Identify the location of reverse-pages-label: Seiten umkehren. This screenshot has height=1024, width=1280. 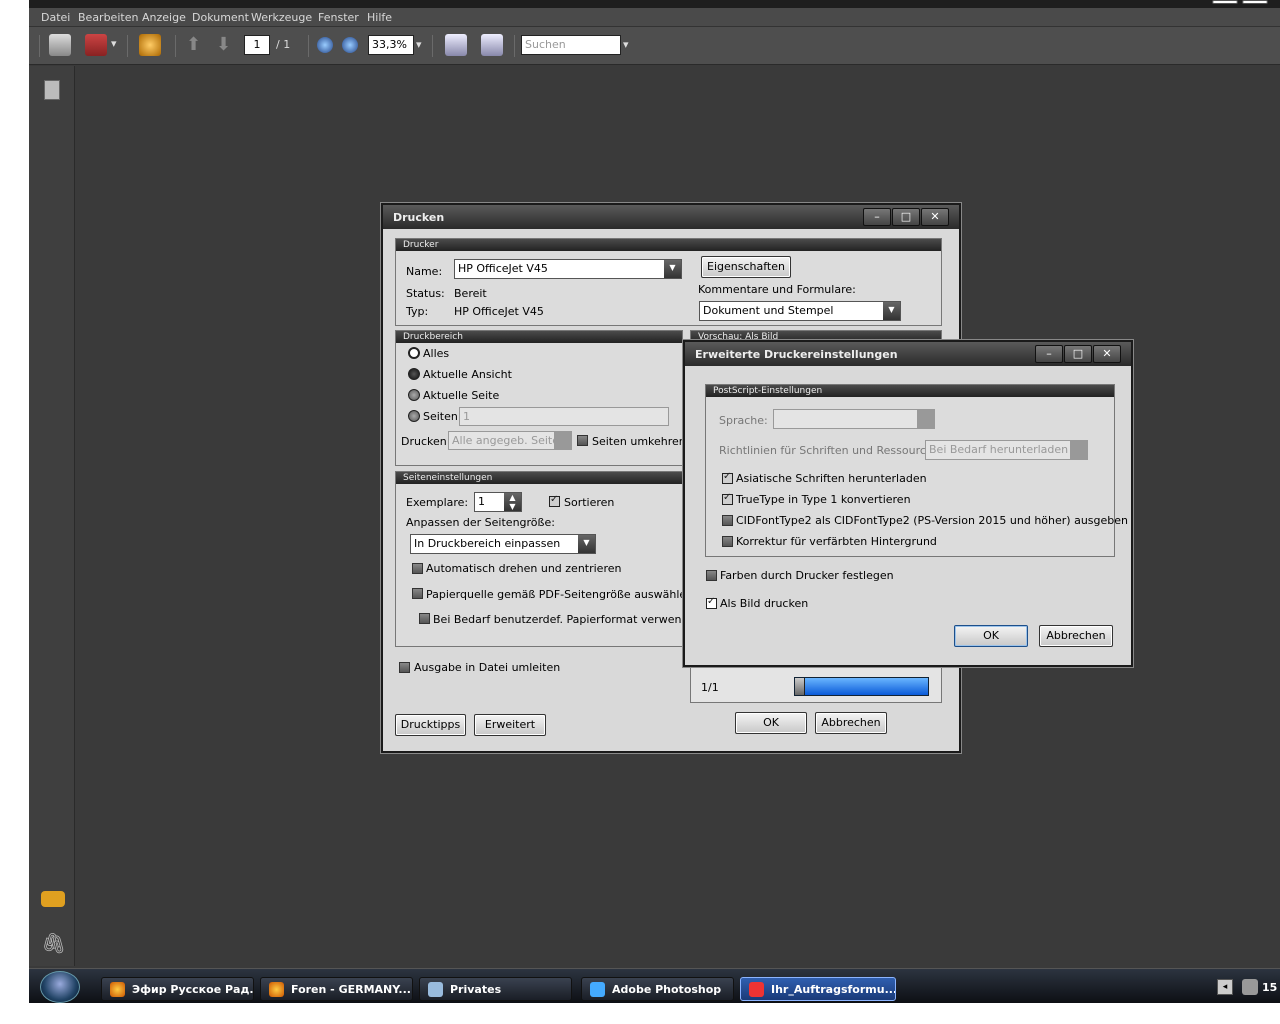
(639, 441).